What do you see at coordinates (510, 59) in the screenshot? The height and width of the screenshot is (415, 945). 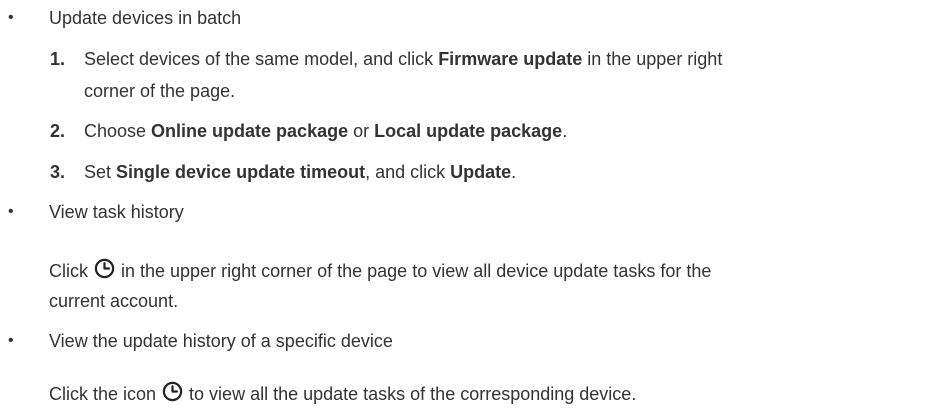 I see `ui-term: Firmware update` at bounding box center [510, 59].